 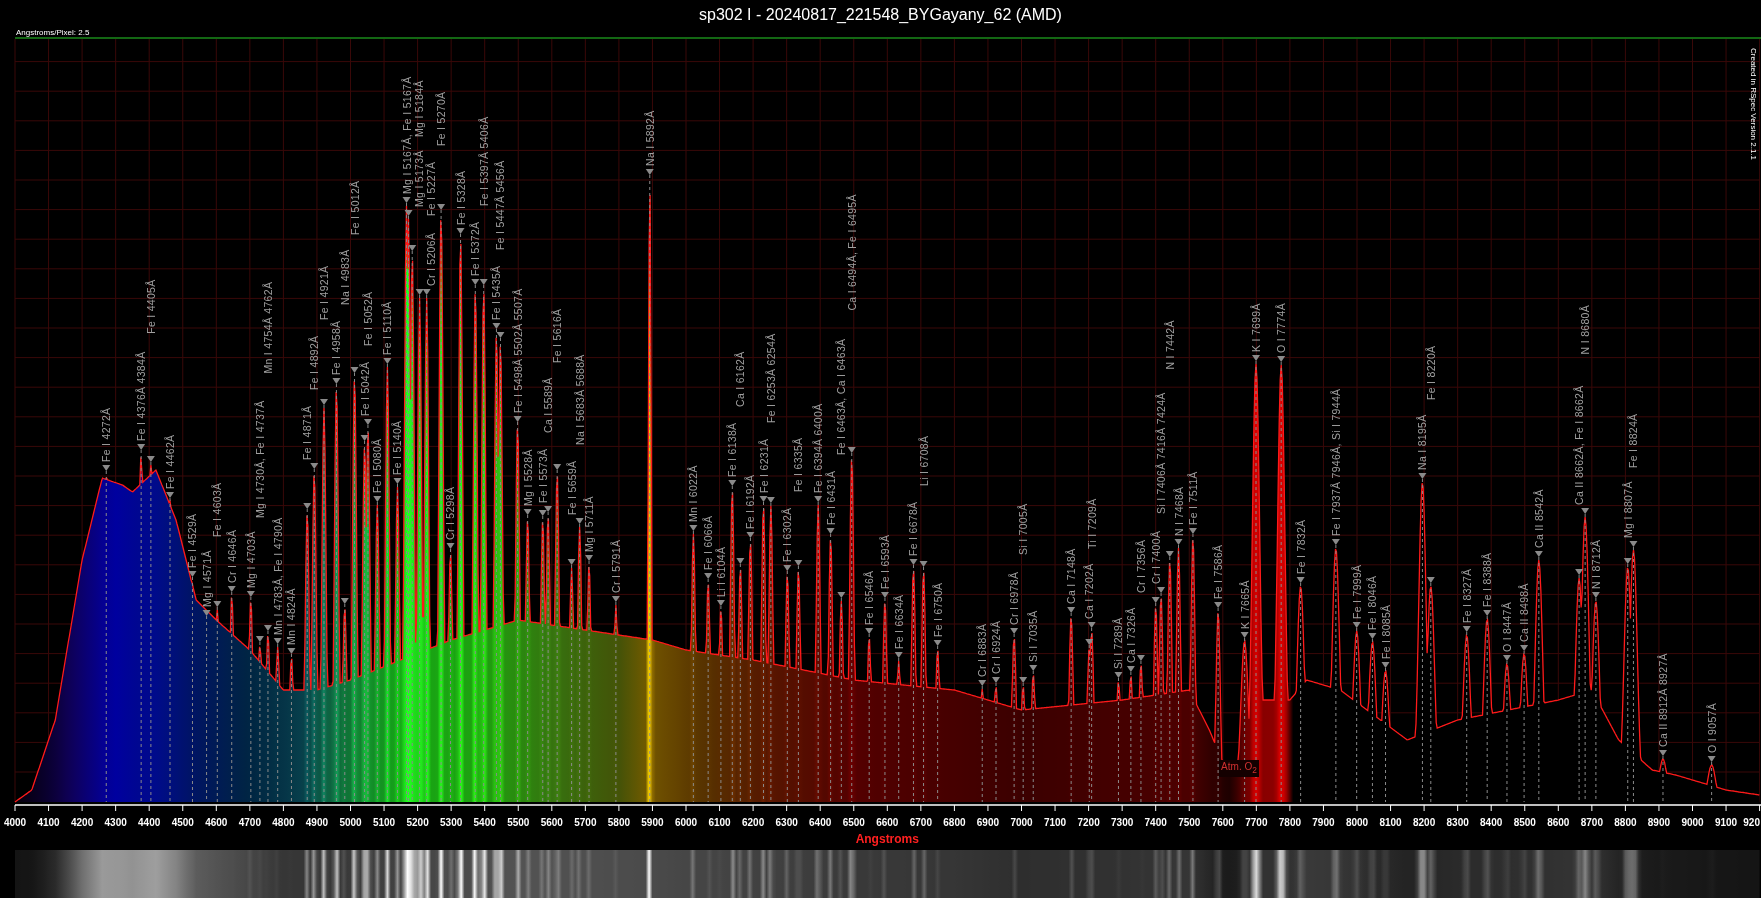 What do you see at coordinates (1538, 518) in the screenshot?
I see `line-label: Ca II 8542Å` at bounding box center [1538, 518].